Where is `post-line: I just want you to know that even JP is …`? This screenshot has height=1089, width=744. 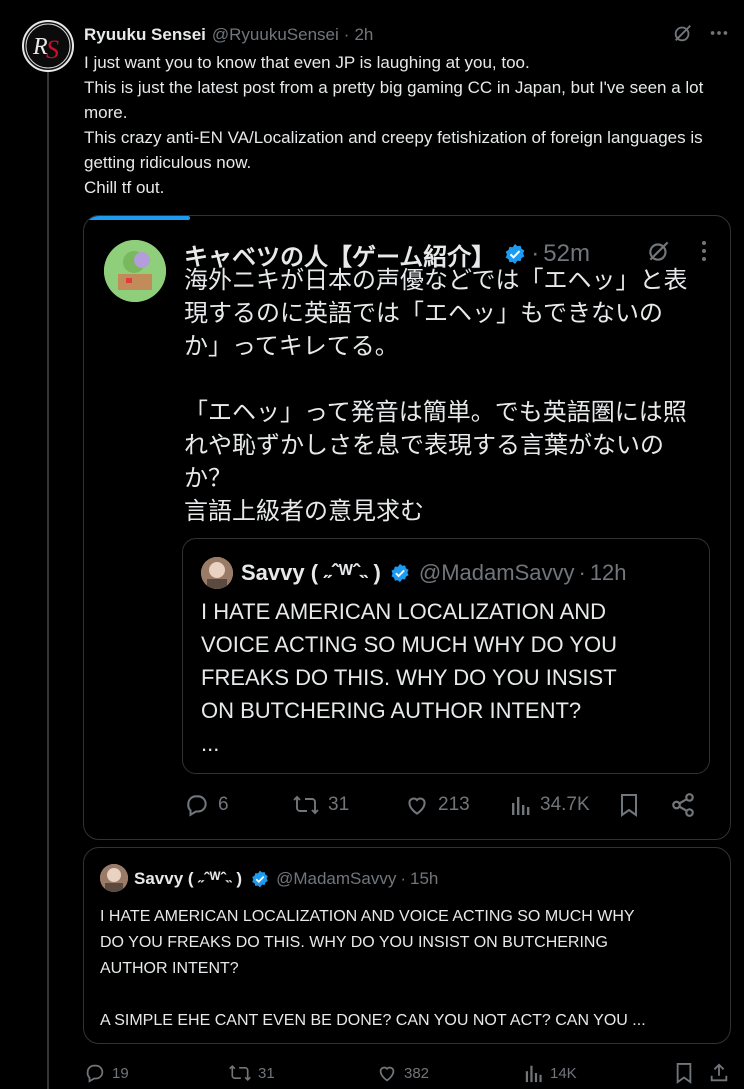
post-line: I just want you to know that even JP is … is located at coordinates (307, 62).